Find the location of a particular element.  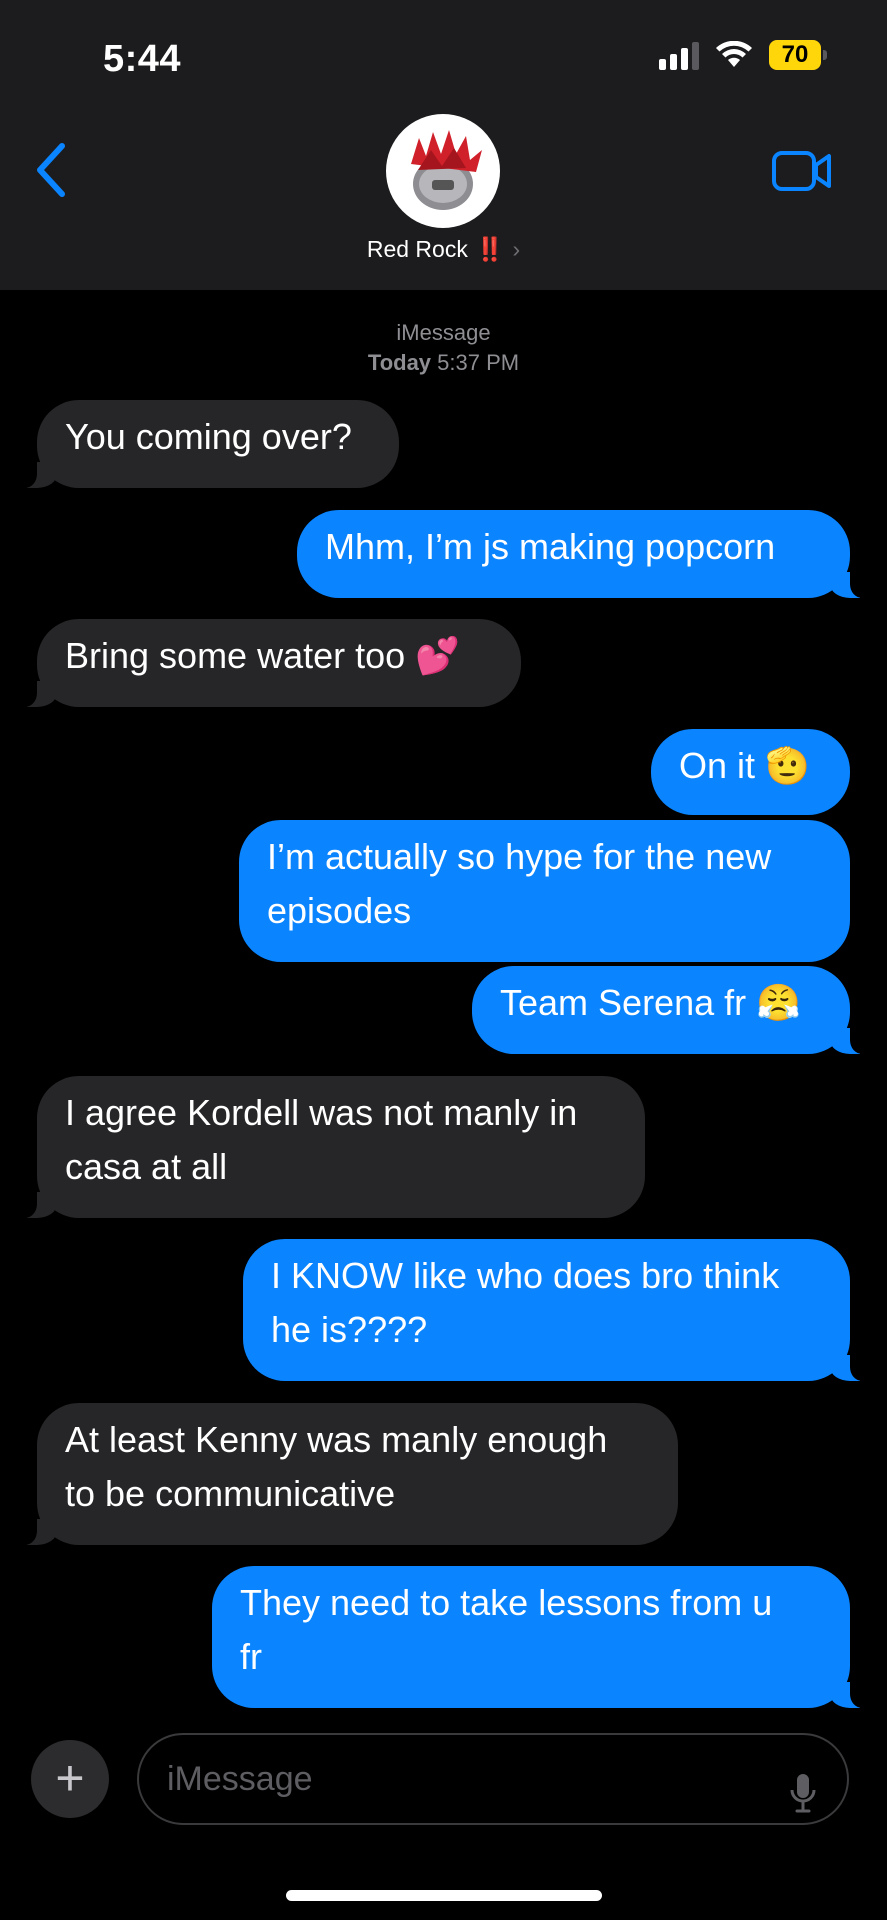

home-indicator is located at coordinates (444, 1895).